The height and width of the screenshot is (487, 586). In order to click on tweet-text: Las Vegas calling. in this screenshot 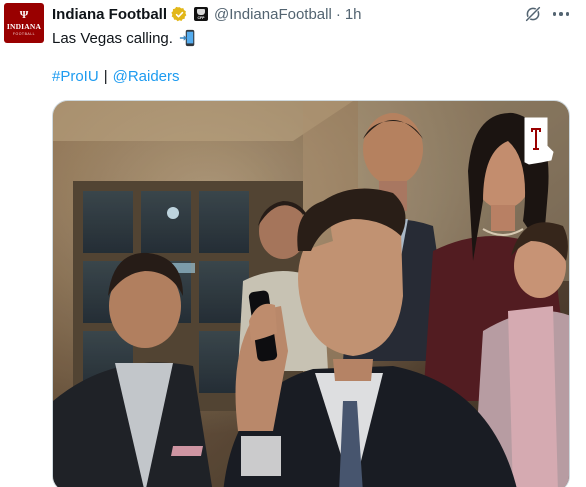, I will do `click(124, 38)`.